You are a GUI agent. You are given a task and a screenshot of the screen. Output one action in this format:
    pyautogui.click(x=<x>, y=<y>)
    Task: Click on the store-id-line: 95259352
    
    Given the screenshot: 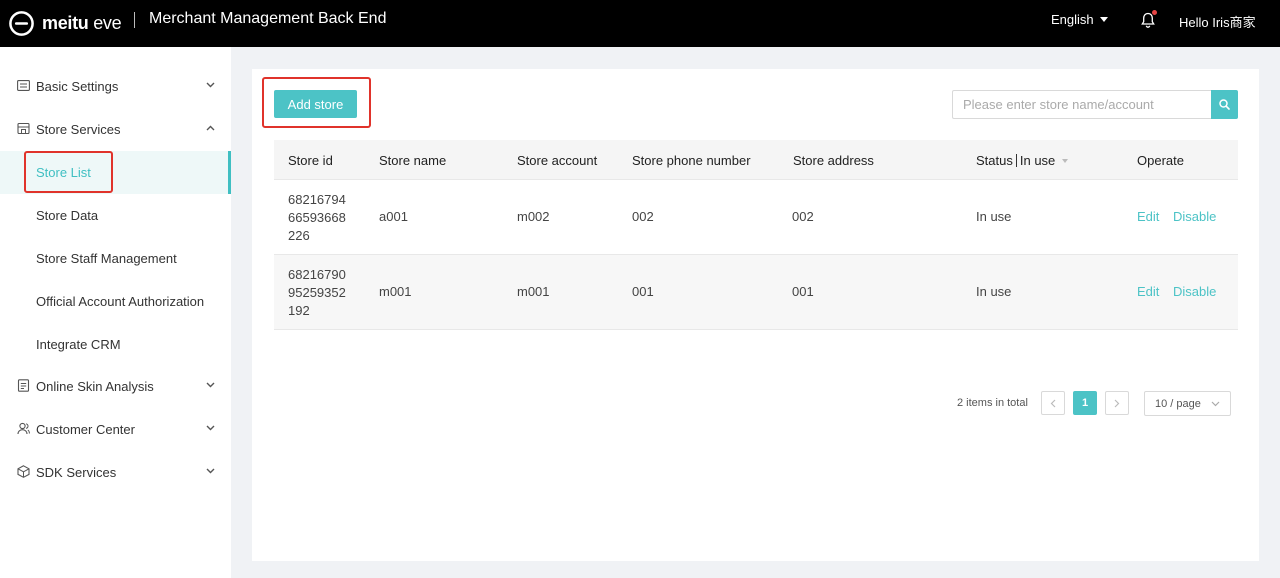 What is the action you would take?
    pyautogui.click(x=317, y=292)
    